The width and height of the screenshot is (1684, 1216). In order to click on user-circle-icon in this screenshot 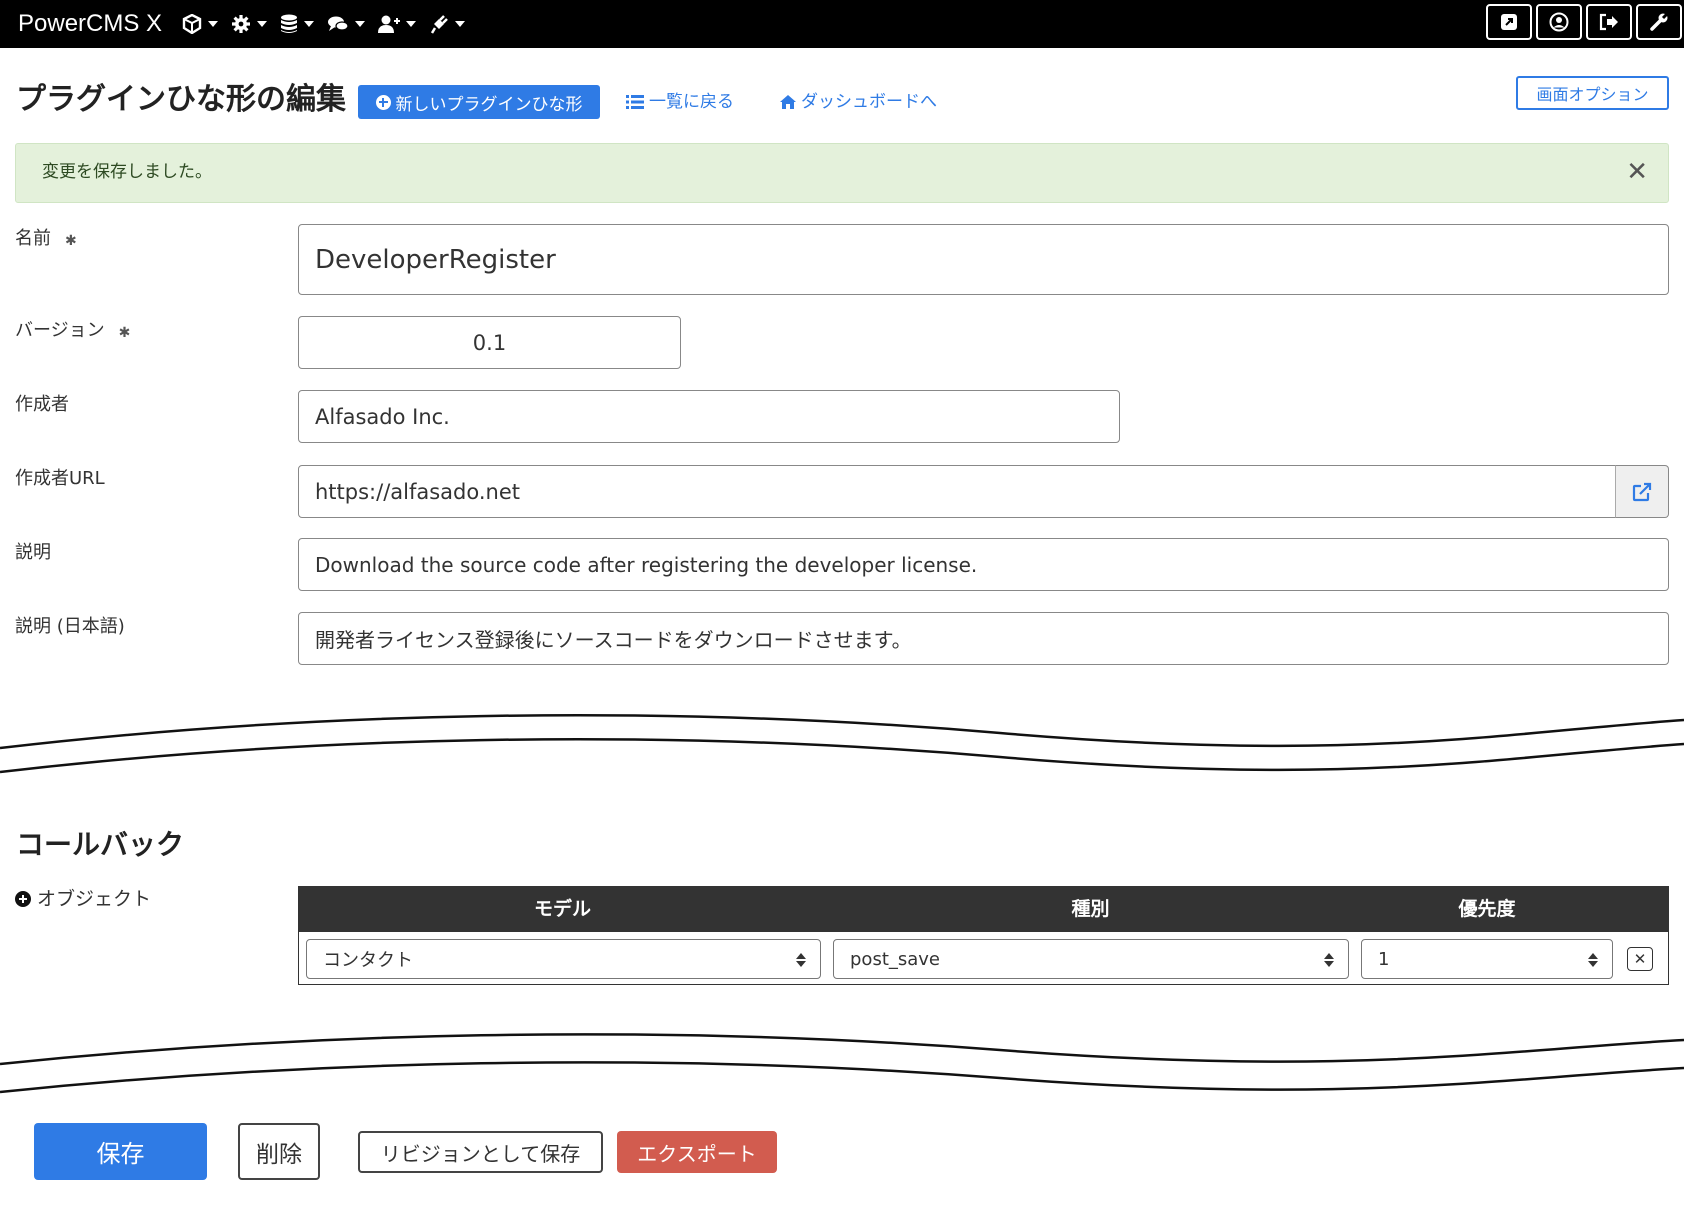, I will do `click(1559, 22)`.